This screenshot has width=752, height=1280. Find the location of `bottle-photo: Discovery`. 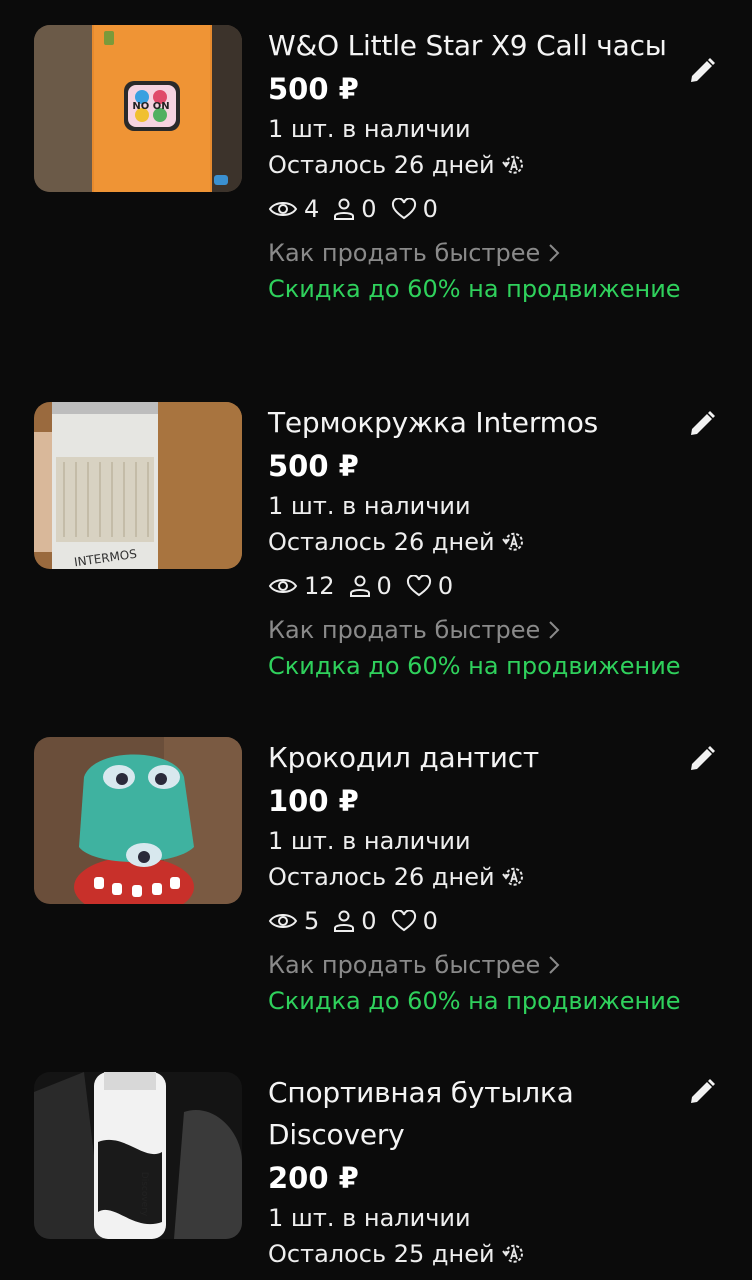

bottle-photo: Discovery is located at coordinates (138, 1155).